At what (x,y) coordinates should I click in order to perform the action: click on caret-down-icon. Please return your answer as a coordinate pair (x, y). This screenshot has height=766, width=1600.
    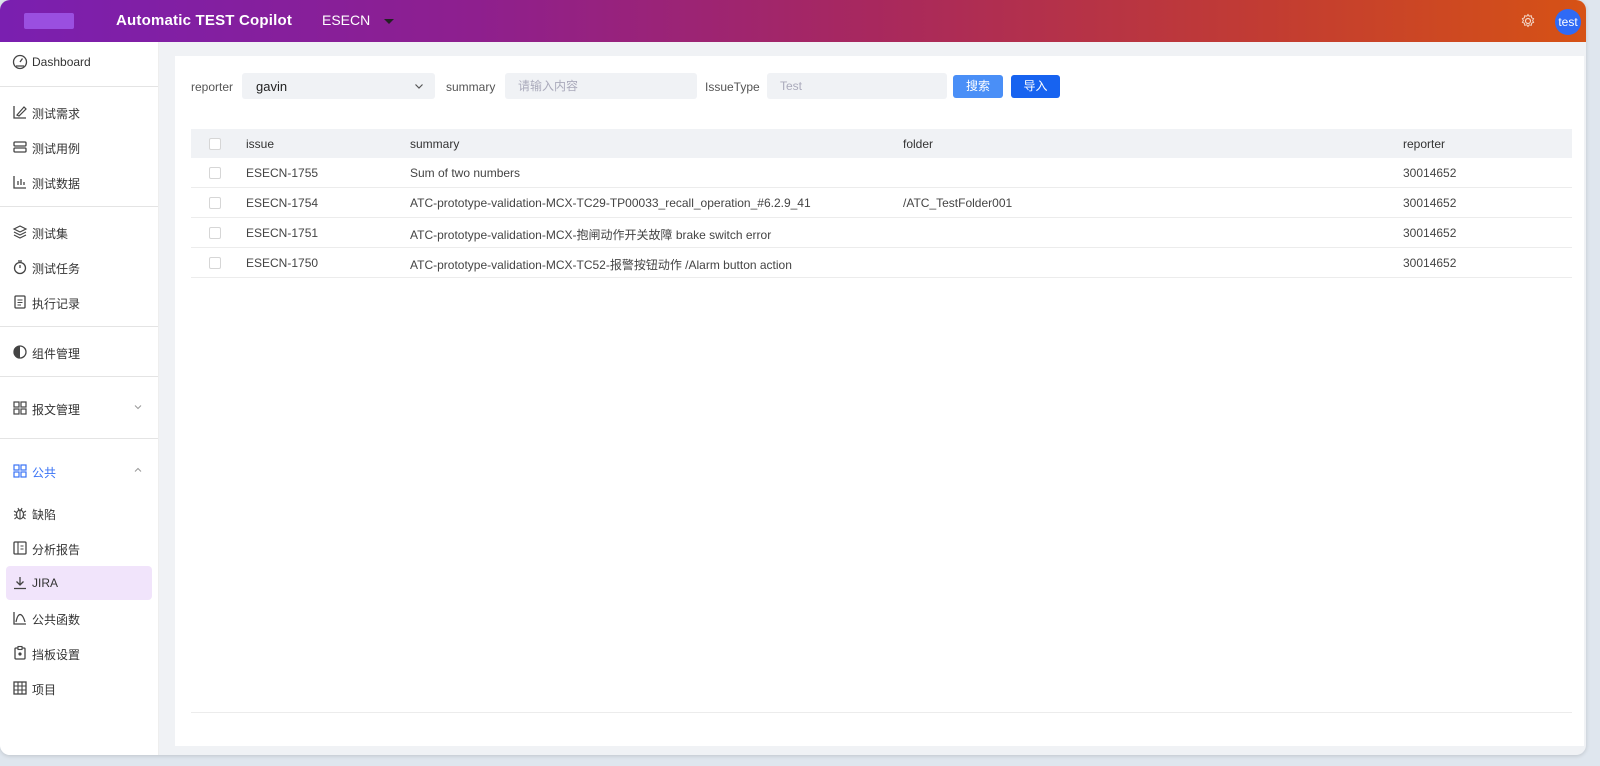
    Looking at the image, I should click on (389, 21).